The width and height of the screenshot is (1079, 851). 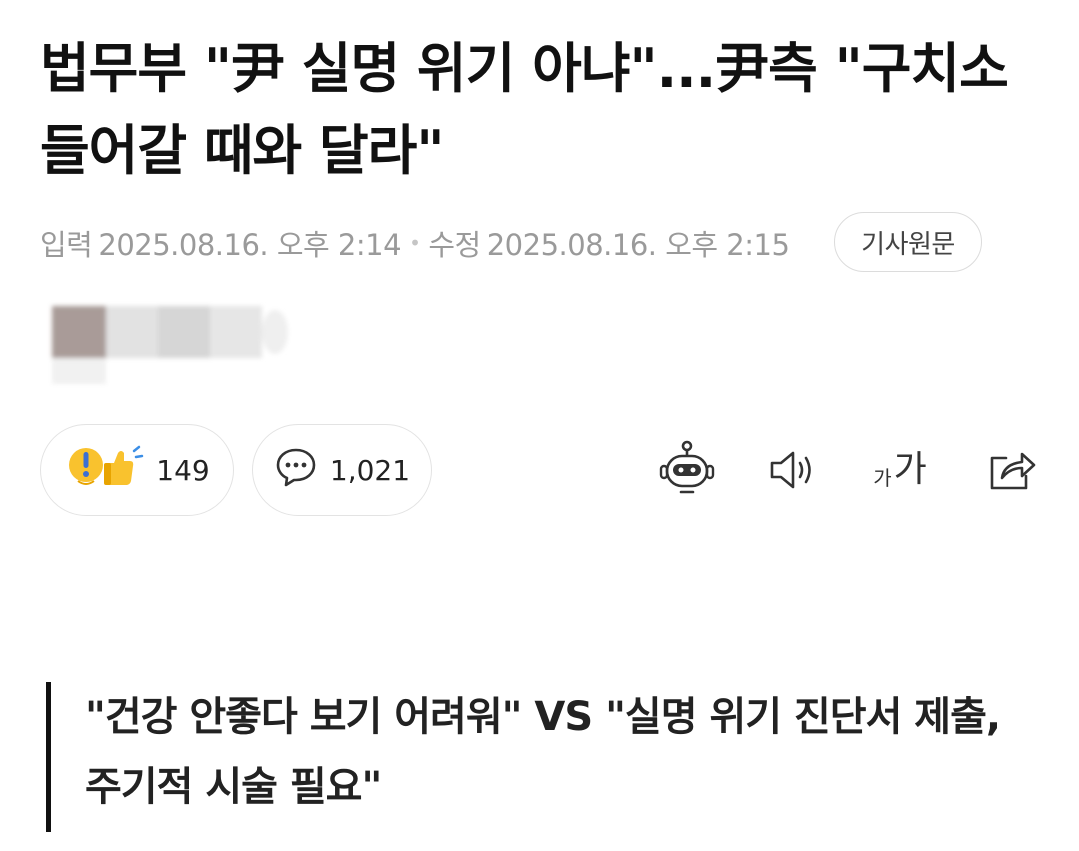 I want to click on font-size-large-label: 가, so click(x=910, y=469).